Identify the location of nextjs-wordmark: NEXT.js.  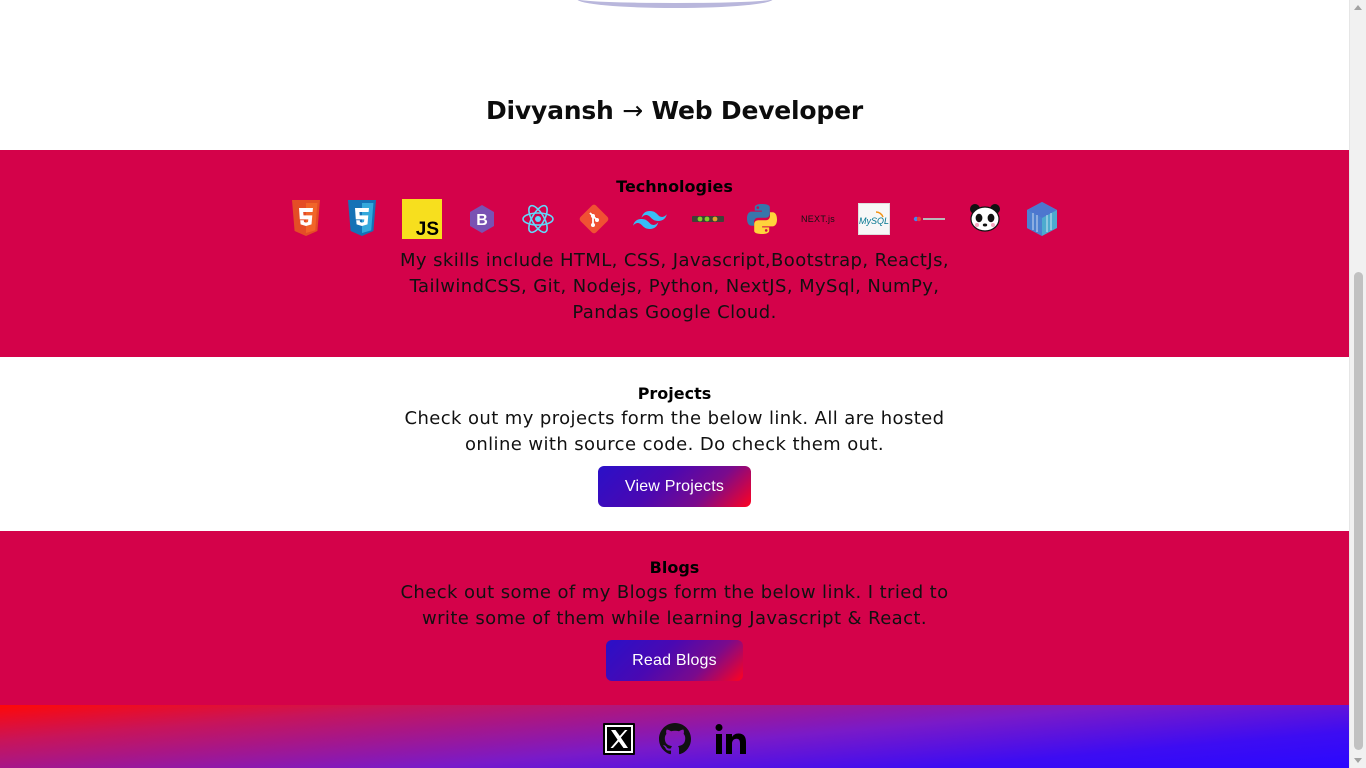
(818, 219).